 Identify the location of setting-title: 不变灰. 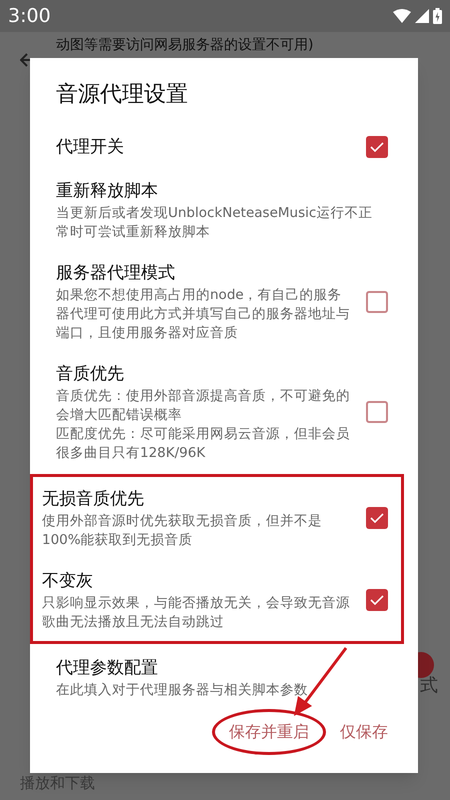
(68, 581).